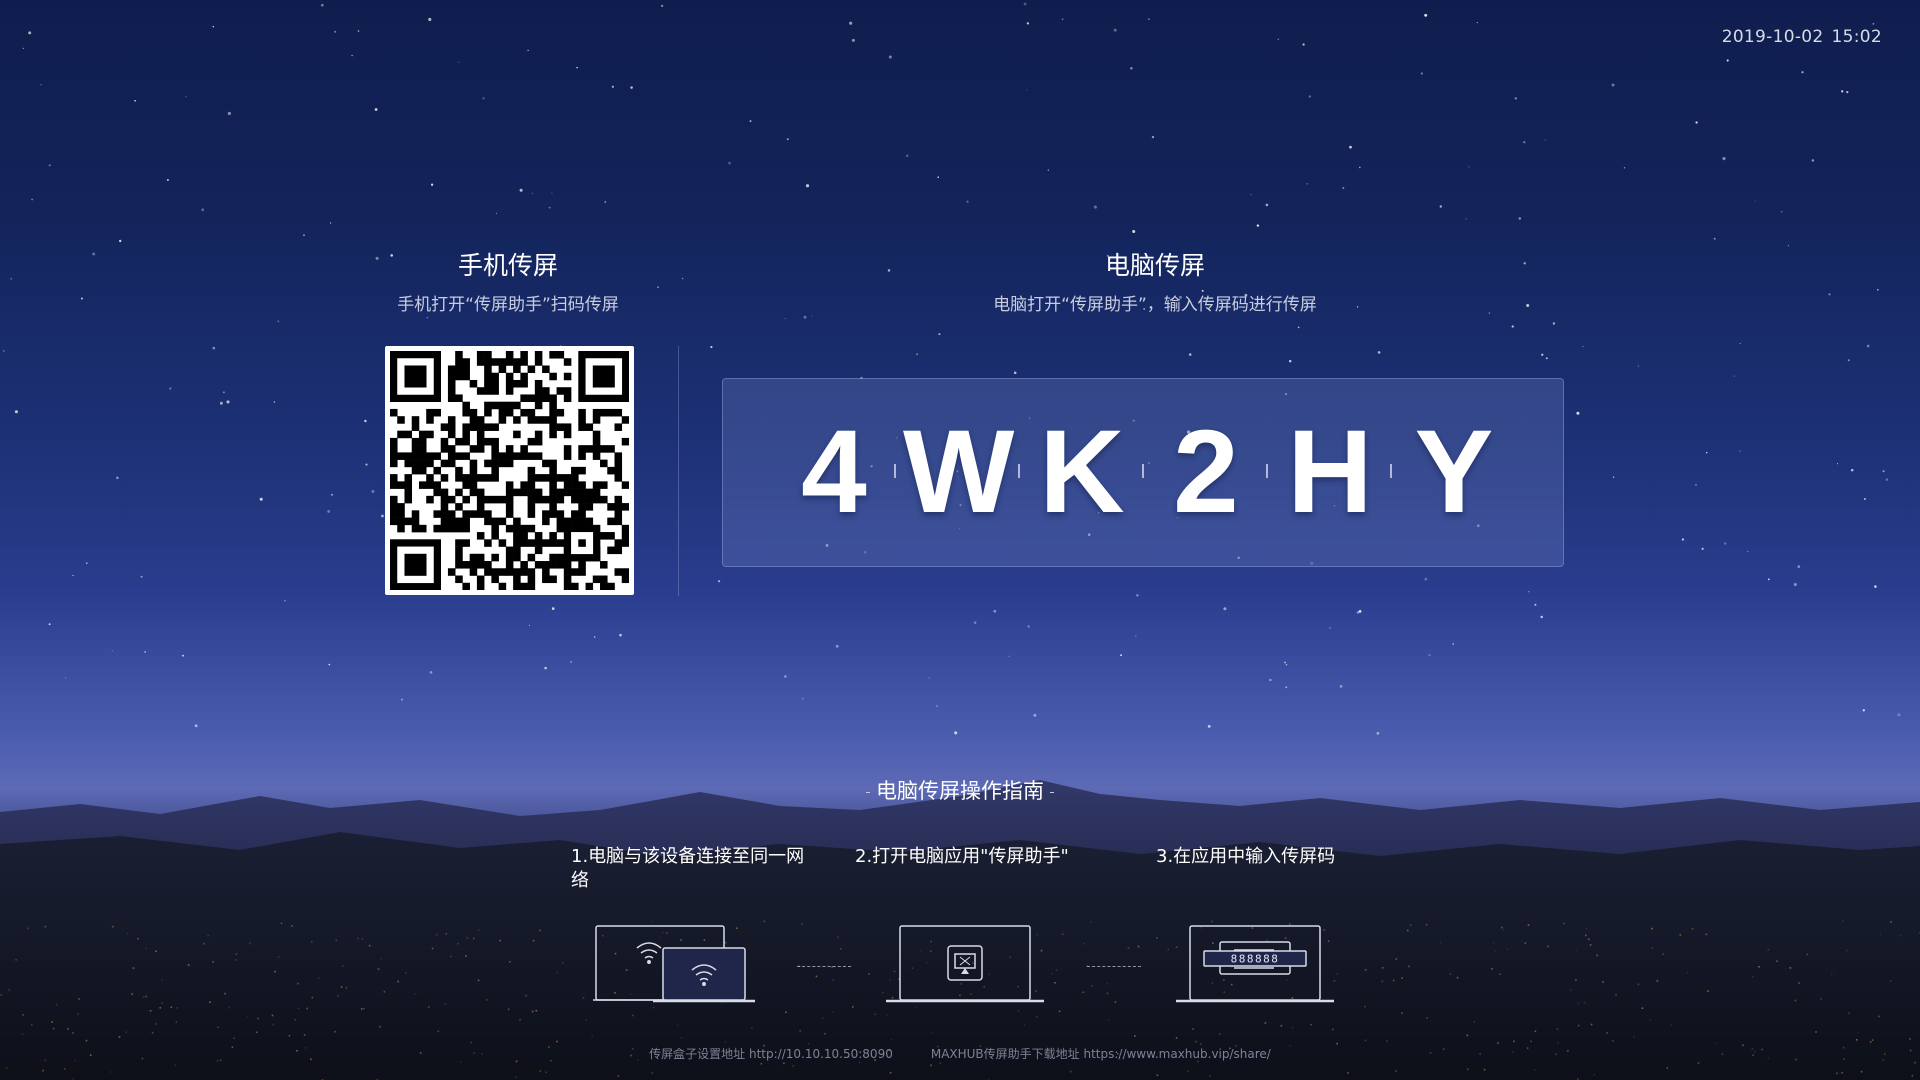 The image size is (1920, 1080). Describe the element at coordinates (959, 472) in the screenshot. I see `cast-code-char-2: W` at that location.